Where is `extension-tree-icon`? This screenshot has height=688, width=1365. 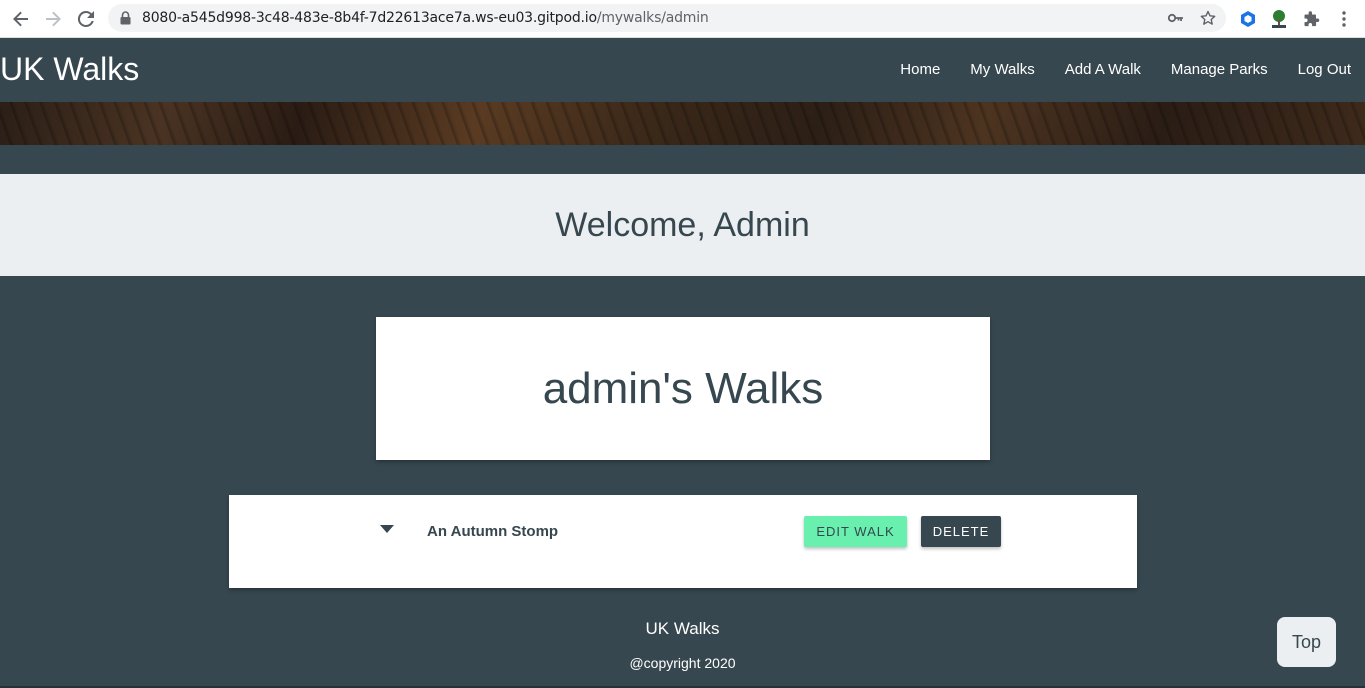 extension-tree-icon is located at coordinates (1279, 19).